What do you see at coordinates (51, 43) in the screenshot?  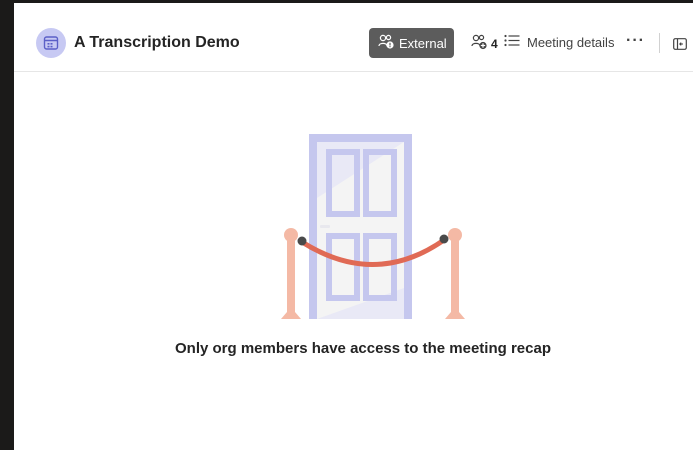 I see `calendar-icon` at bounding box center [51, 43].